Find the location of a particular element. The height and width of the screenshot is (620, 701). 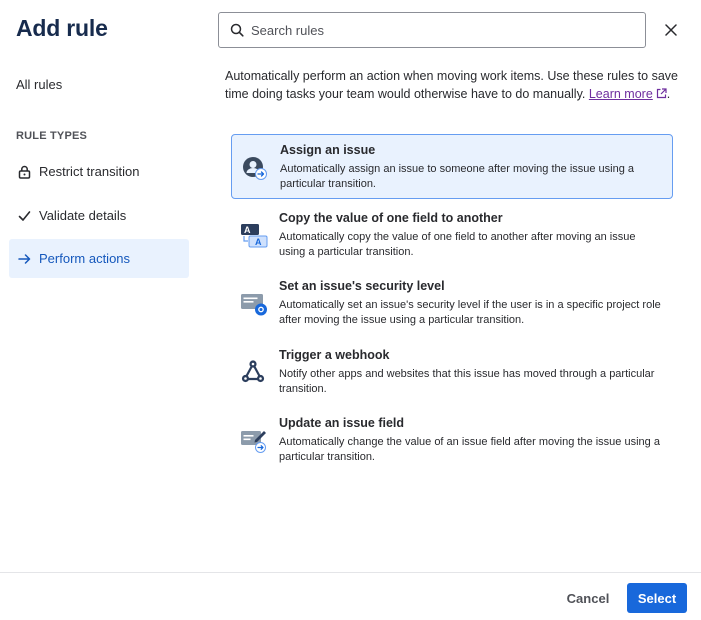

sidebar-item-label: Restrict transition is located at coordinates (89, 171).